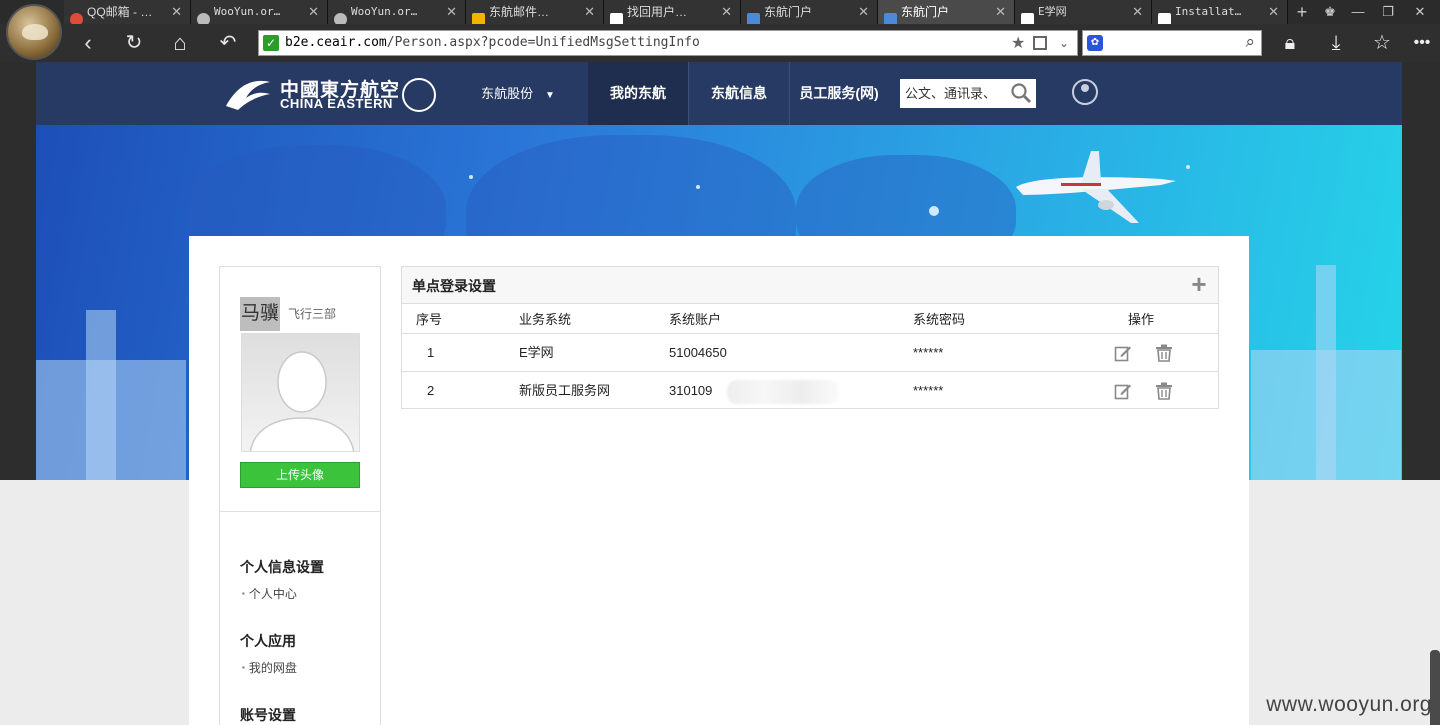  What do you see at coordinates (127, 12) in the screenshot?
I see `browser-tab-qqmail: QQ邮箱 - … ✕` at bounding box center [127, 12].